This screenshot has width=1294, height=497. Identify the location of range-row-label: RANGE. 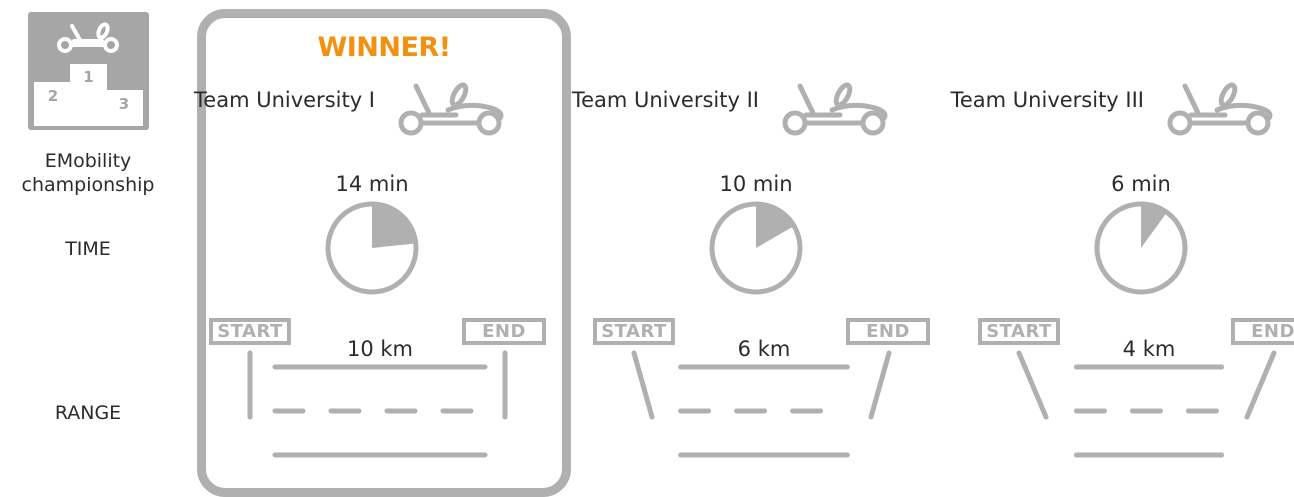
(88, 413).